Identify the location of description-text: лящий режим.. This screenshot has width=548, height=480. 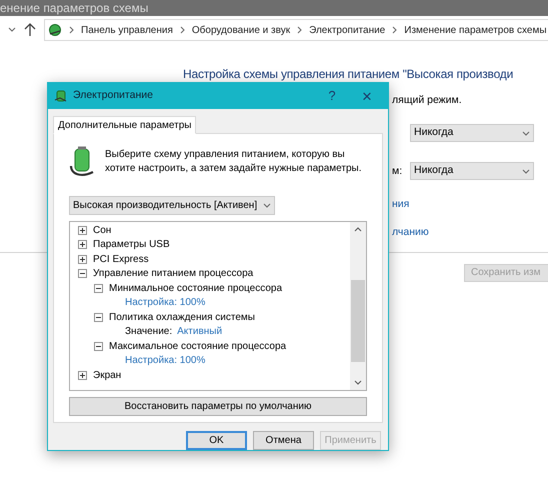
(427, 100).